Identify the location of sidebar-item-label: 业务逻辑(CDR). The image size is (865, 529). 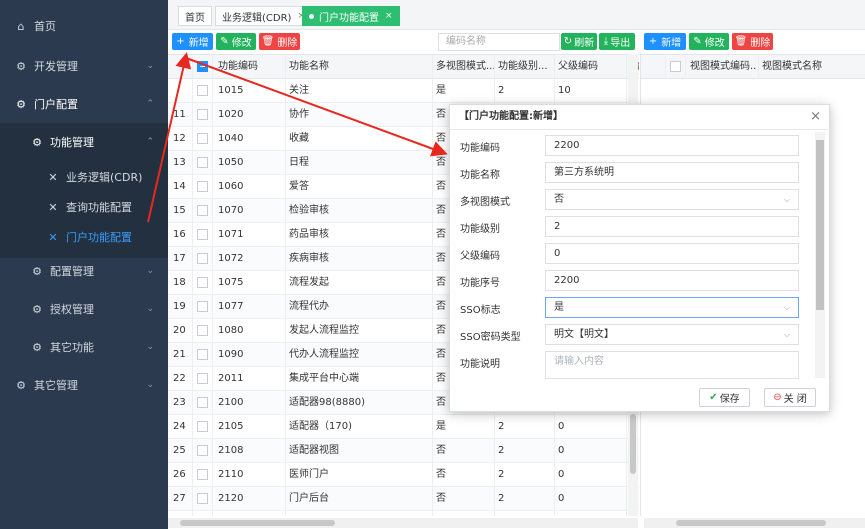
(104, 177).